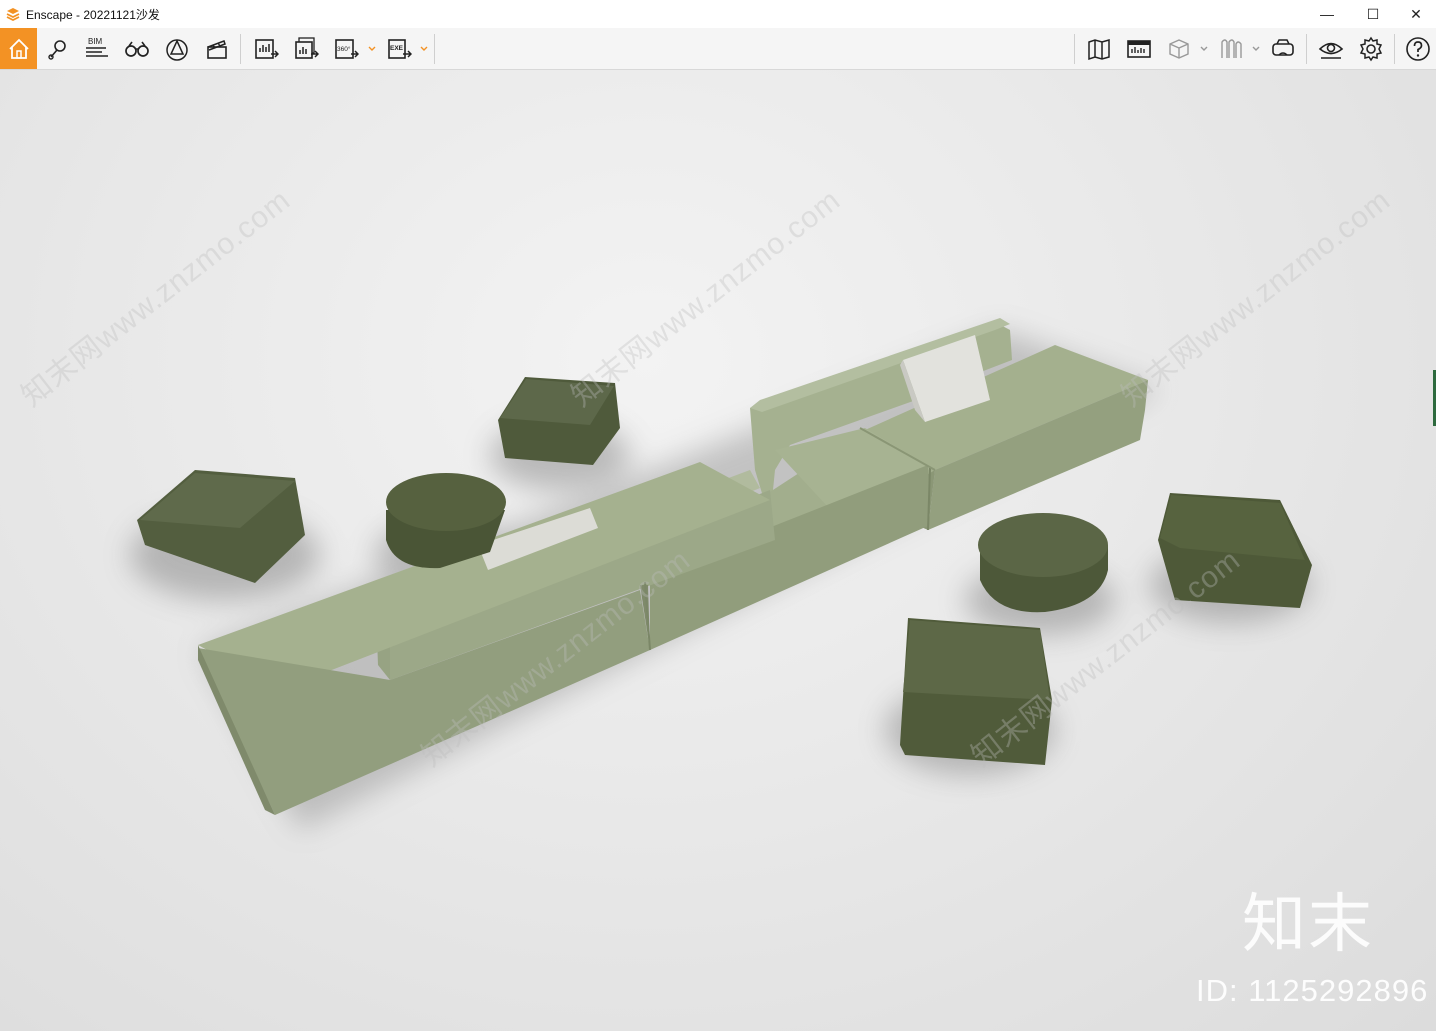 This screenshot has width=1436, height=1031. Describe the element at coordinates (1312, 990) in the screenshot. I see `watermark-id: ID: 1125292896` at that location.